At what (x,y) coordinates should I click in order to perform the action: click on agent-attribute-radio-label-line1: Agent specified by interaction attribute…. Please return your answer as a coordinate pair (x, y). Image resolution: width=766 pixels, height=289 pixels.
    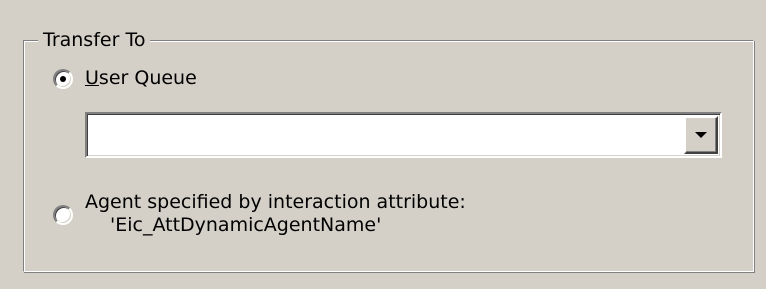
    Looking at the image, I should click on (275, 202).